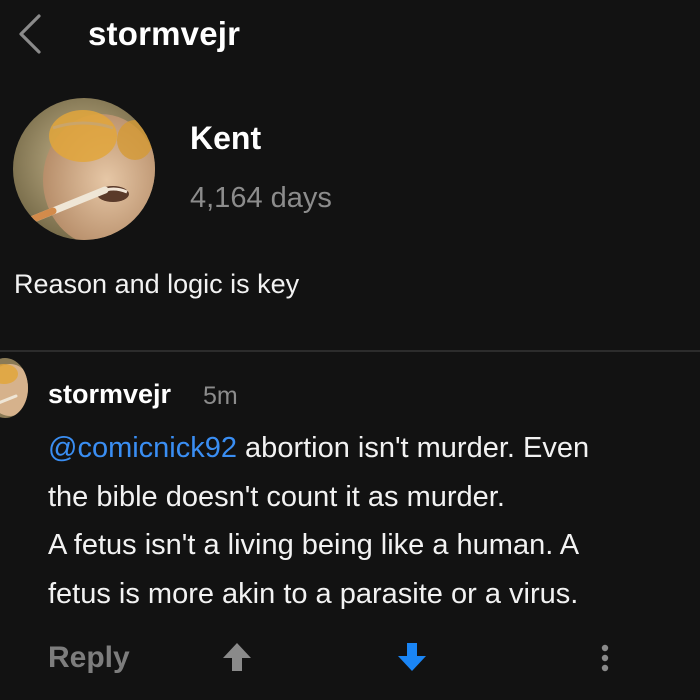 This screenshot has width=700, height=700. Describe the element at coordinates (142, 448) in the screenshot. I see `user-mention-link: @comicnick92` at that location.